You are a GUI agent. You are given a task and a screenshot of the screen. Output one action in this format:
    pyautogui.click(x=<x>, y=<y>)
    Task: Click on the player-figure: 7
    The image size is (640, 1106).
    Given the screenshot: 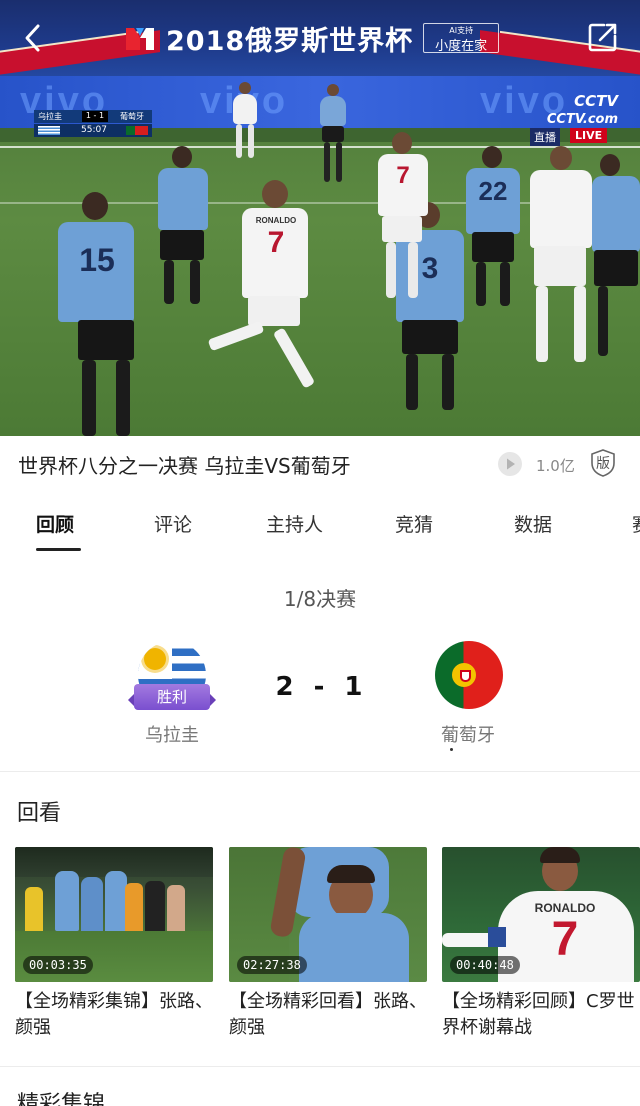 What is the action you would take?
    pyautogui.click(x=402, y=217)
    